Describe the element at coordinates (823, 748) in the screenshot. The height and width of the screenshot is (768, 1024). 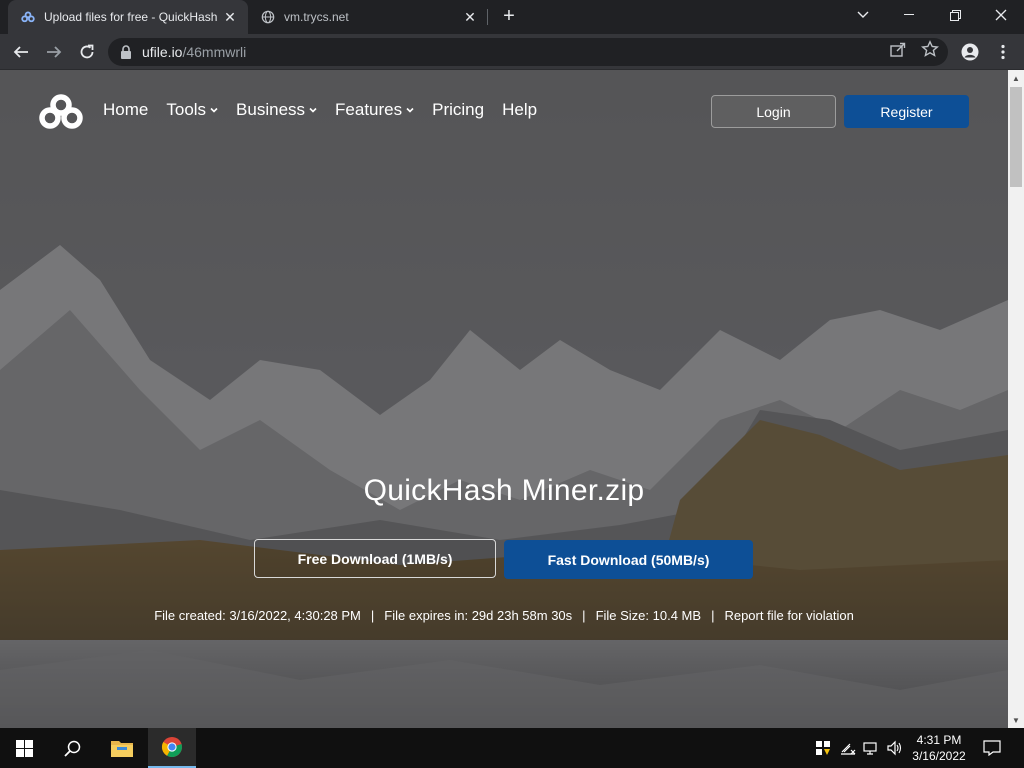
I see `security-shield-icon` at that location.